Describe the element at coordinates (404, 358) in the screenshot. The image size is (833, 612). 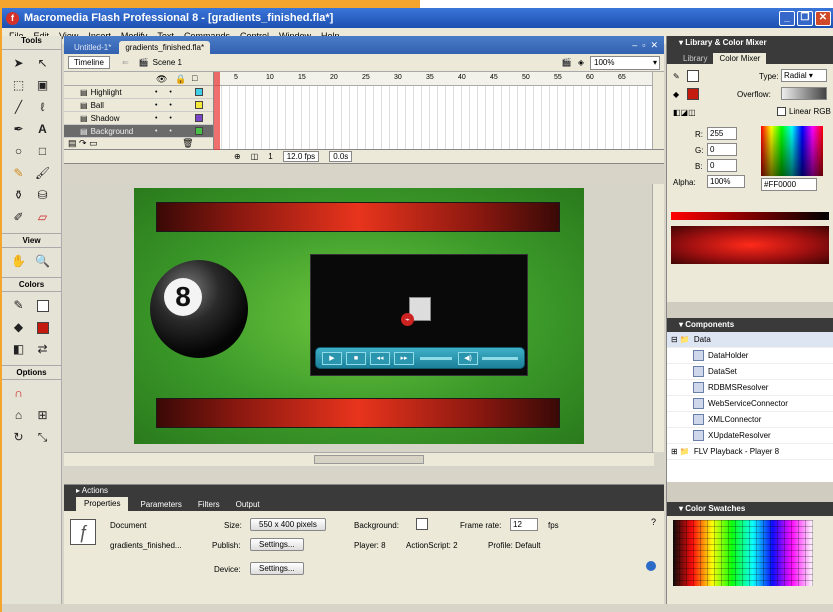
I see `forward-icon: ▸▸` at that location.